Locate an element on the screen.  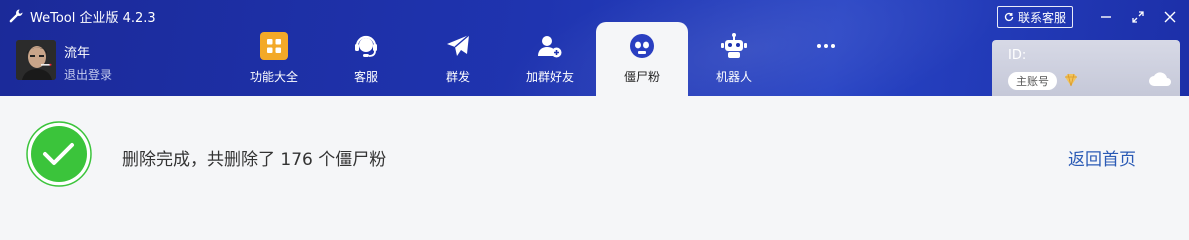
skull-icon is located at coordinates (642, 46).